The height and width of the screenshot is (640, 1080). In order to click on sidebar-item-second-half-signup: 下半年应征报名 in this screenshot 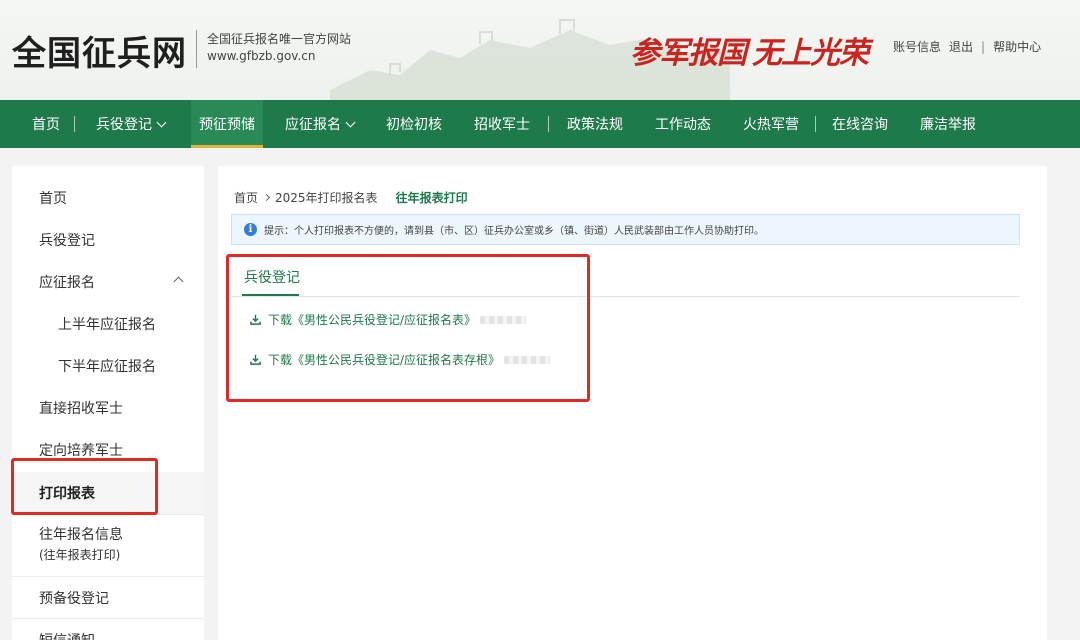, I will do `click(108, 366)`.